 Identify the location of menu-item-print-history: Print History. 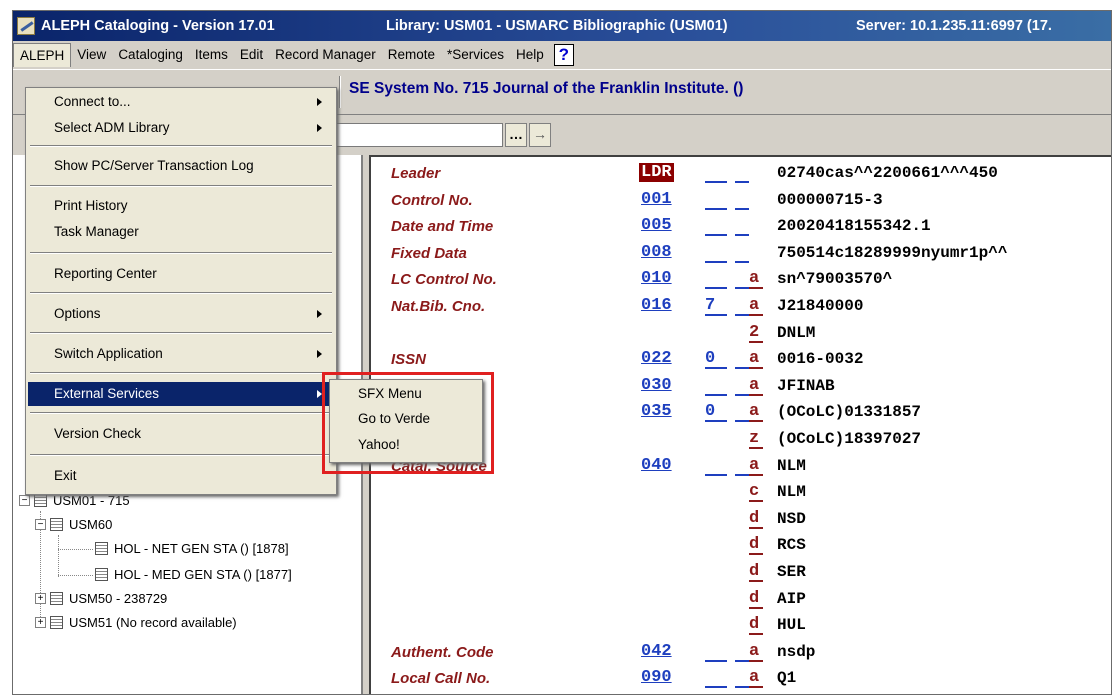
(181, 206).